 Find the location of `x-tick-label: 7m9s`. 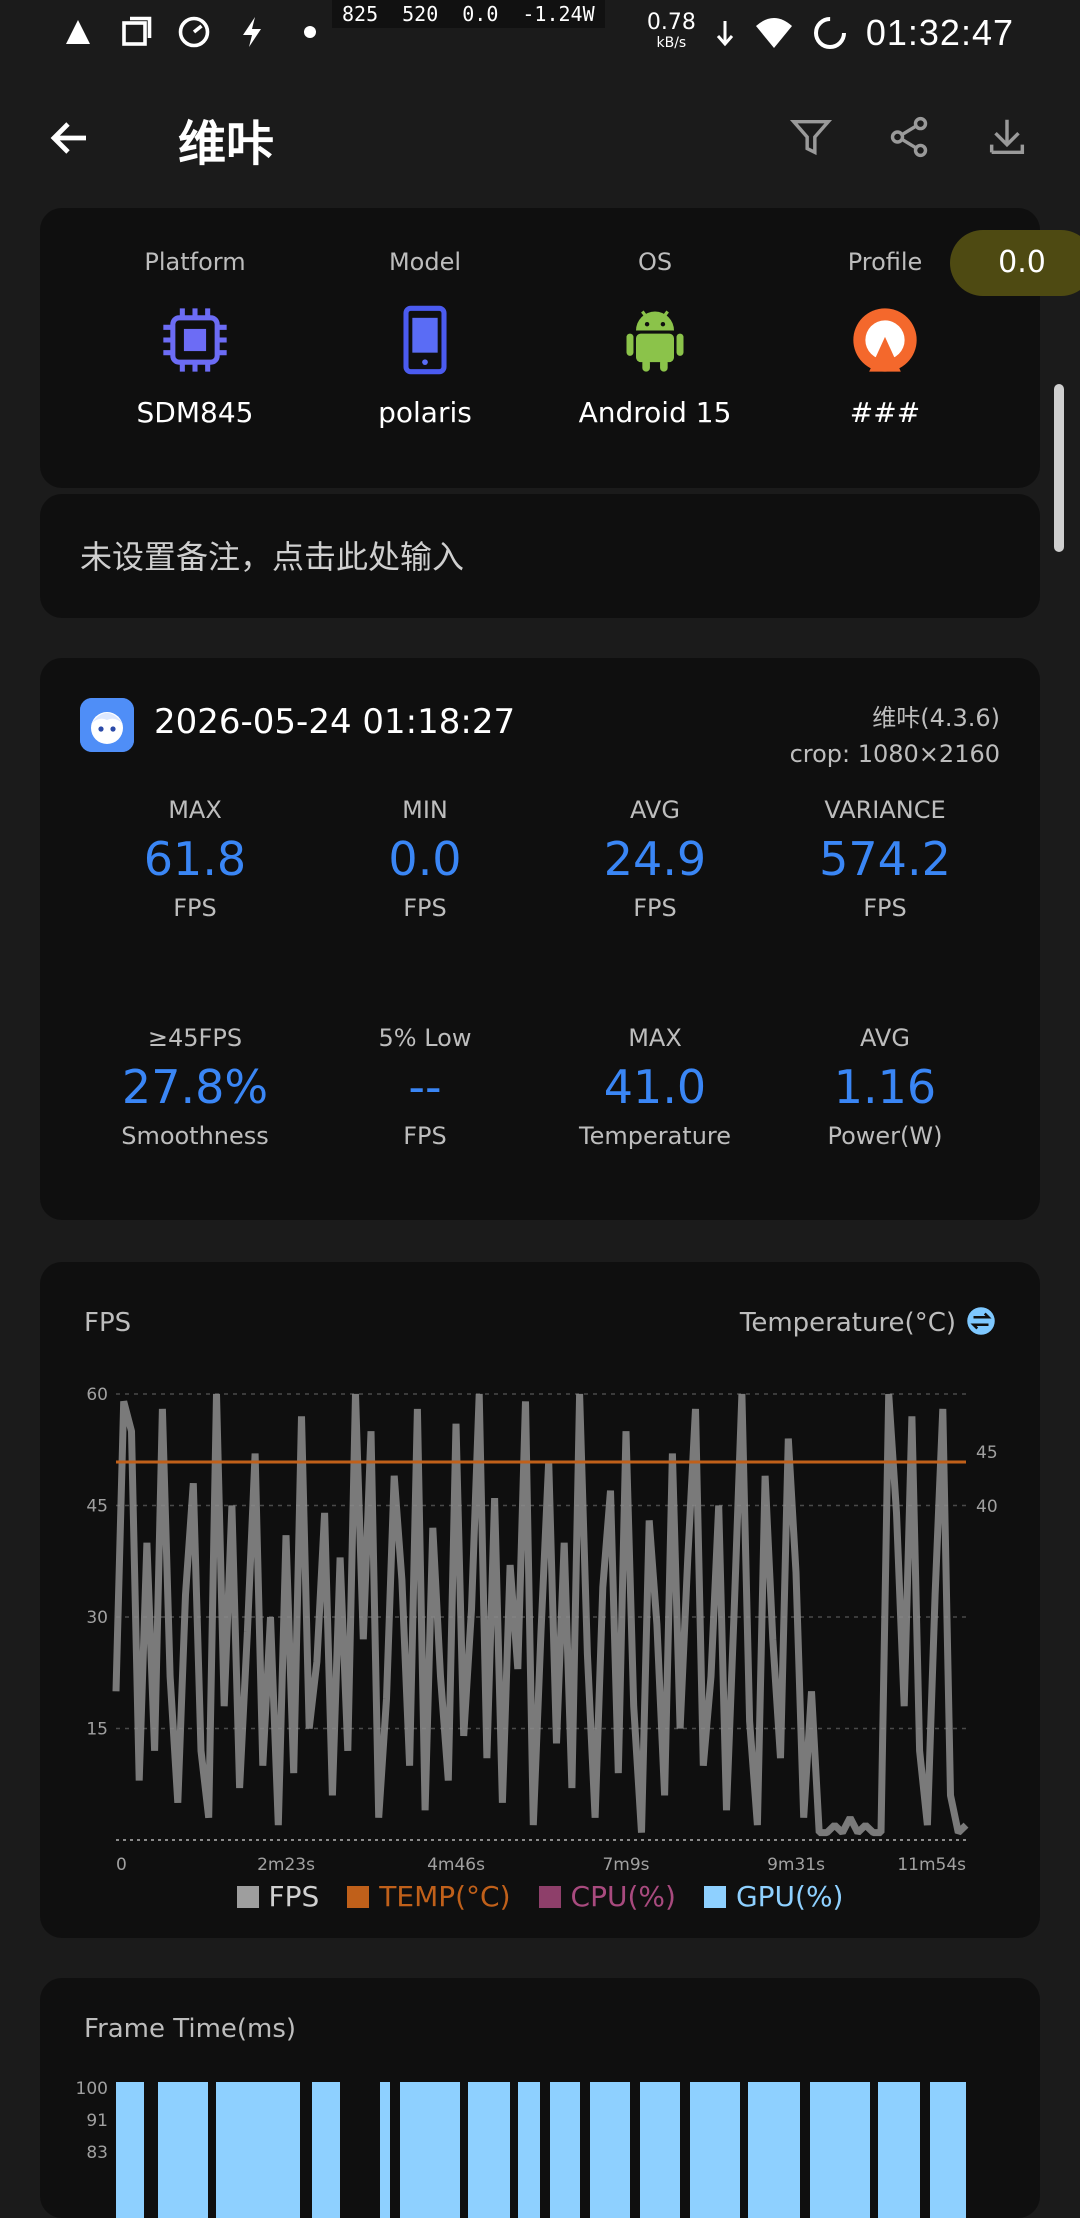

x-tick-label: 7m9s is located at coordinates (625, 1865).